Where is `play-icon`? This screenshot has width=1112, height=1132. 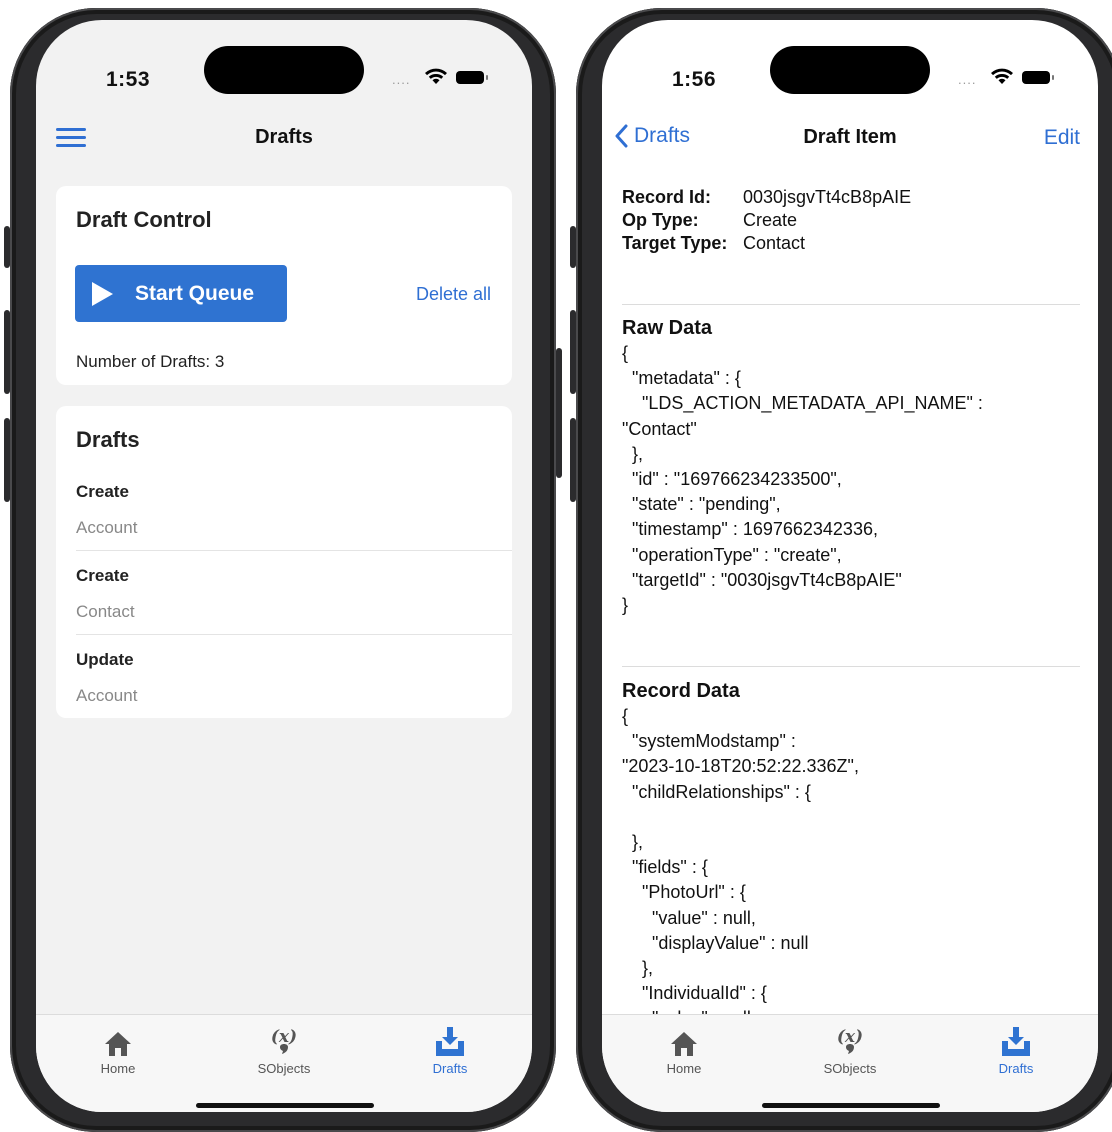
play-icon is located at coordinates (102, 293).